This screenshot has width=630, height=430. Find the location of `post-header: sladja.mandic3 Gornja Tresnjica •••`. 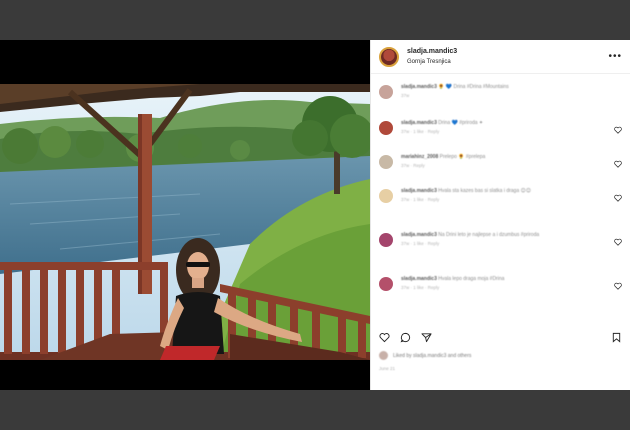

post-header: sladja.mandic3 Gornja Tresnjica ••• is located at coordinates (500, 57).